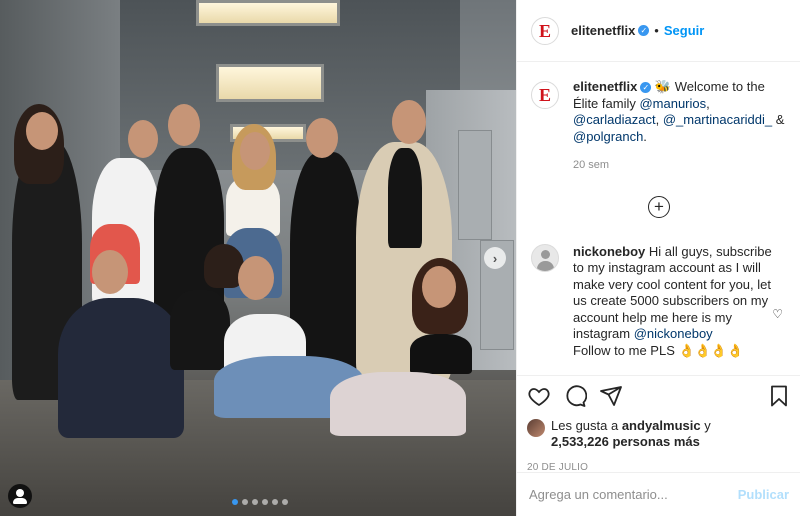  What do you see at coordinates (684, 30) in the screenshot?
I see `follow-button: Seguir` at bounding box center [684, 30].